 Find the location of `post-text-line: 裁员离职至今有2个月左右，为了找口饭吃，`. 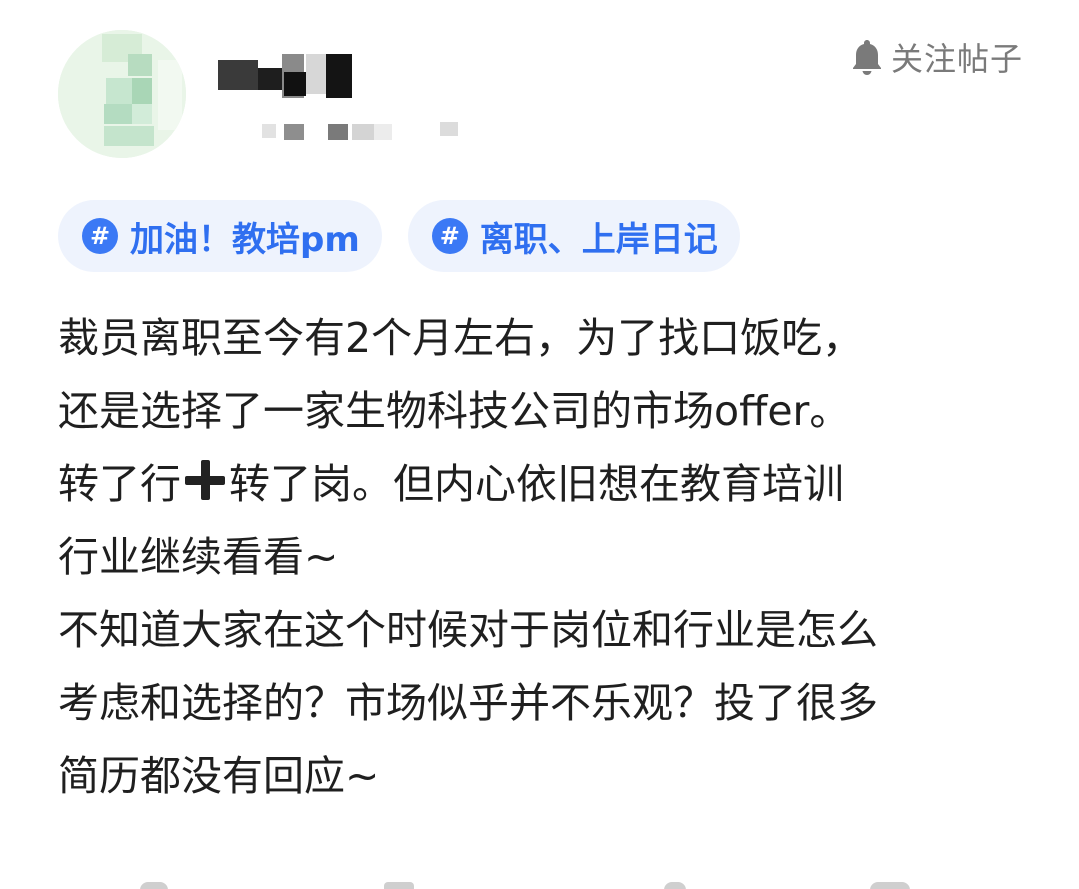

post-text-line: 裁员离职至今有2个月左右，为了找口饭吃， is located at coordinates (461, 338).